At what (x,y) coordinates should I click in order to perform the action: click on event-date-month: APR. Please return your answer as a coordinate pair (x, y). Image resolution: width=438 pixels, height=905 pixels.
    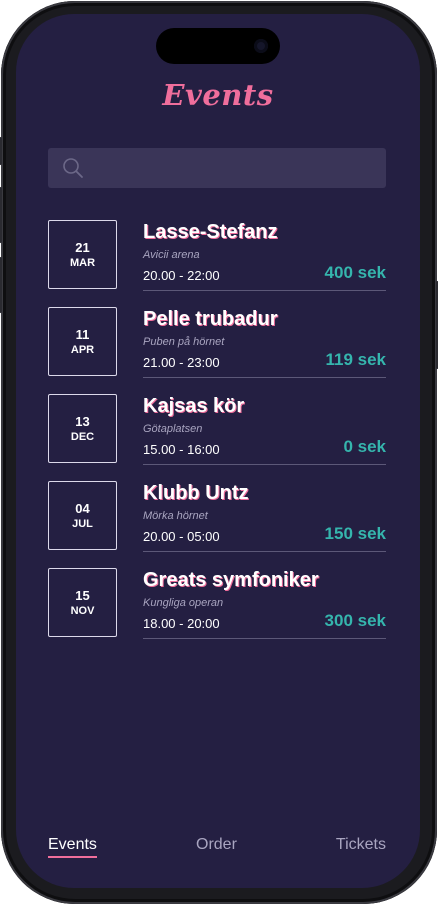
    Looking at the image, I should click on (82, 350).